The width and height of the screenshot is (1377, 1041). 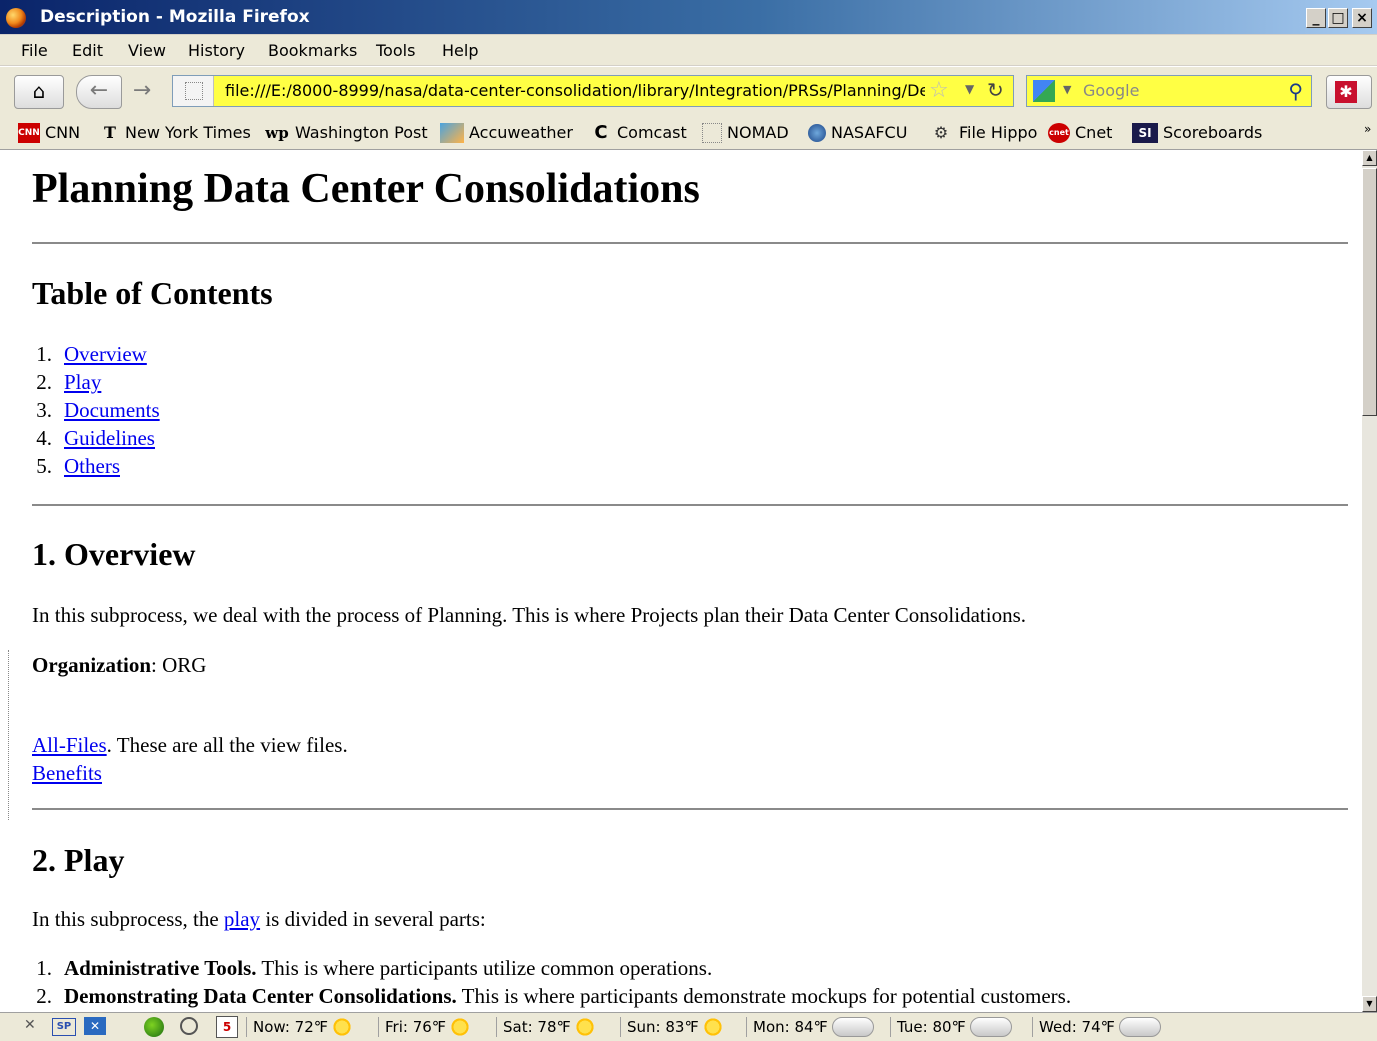 I want to click on all-files-link: All-Files, so click(x=69, y=745).